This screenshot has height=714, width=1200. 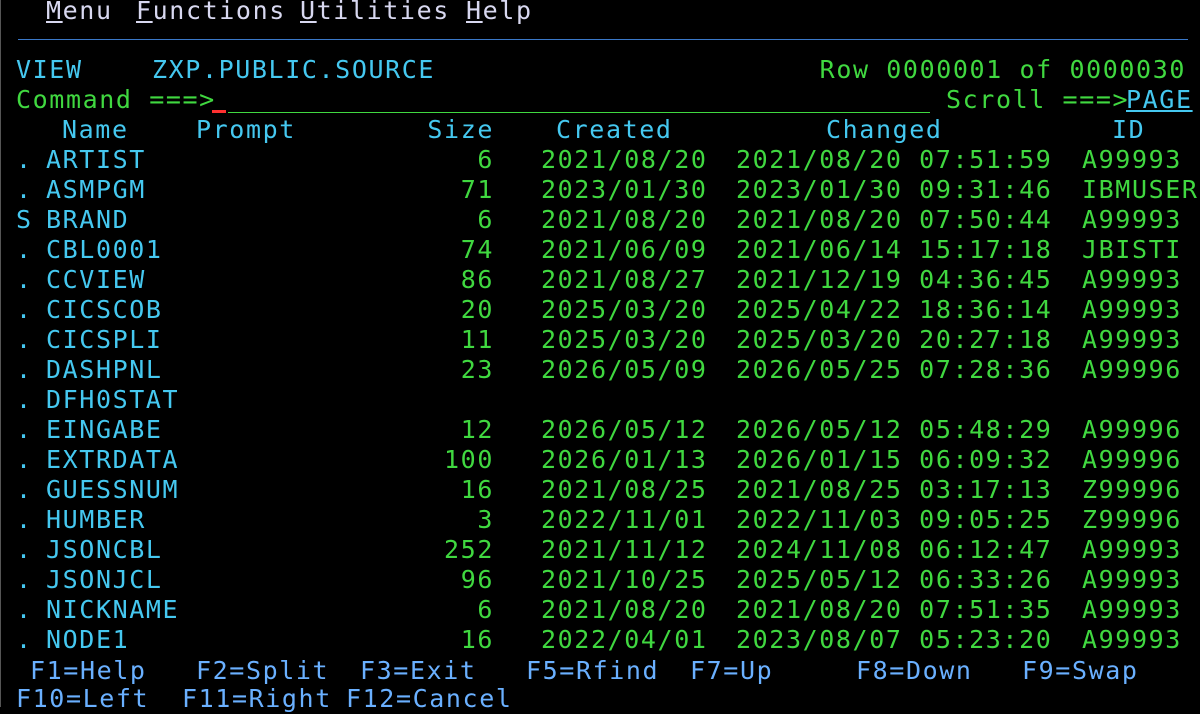 What do you see at coordinates (112, 400) in the screenshot?
I see `member-name: DFH0STAT` at bounding box center [112, 400].